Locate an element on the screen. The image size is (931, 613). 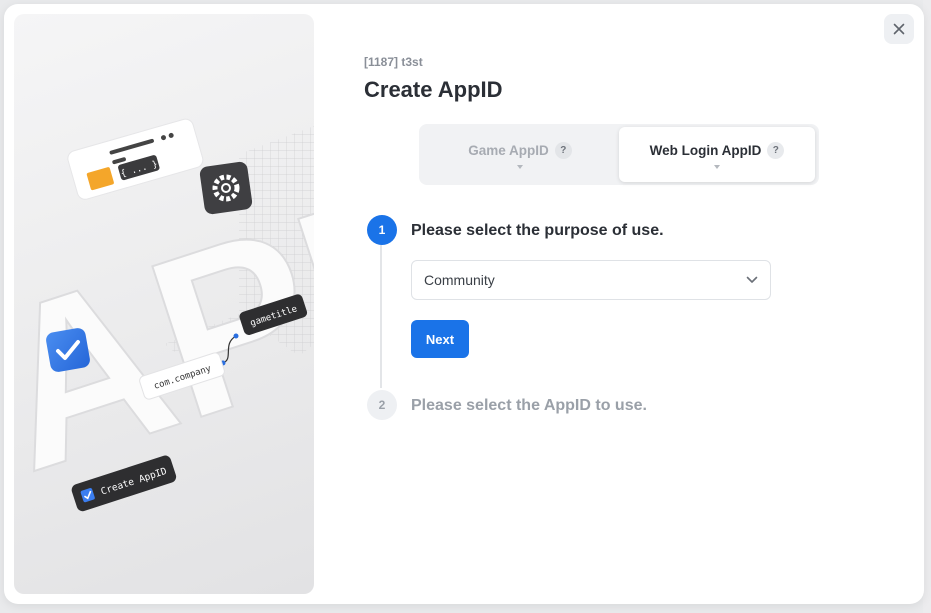
step-connector is located at coordinates (381, 316).